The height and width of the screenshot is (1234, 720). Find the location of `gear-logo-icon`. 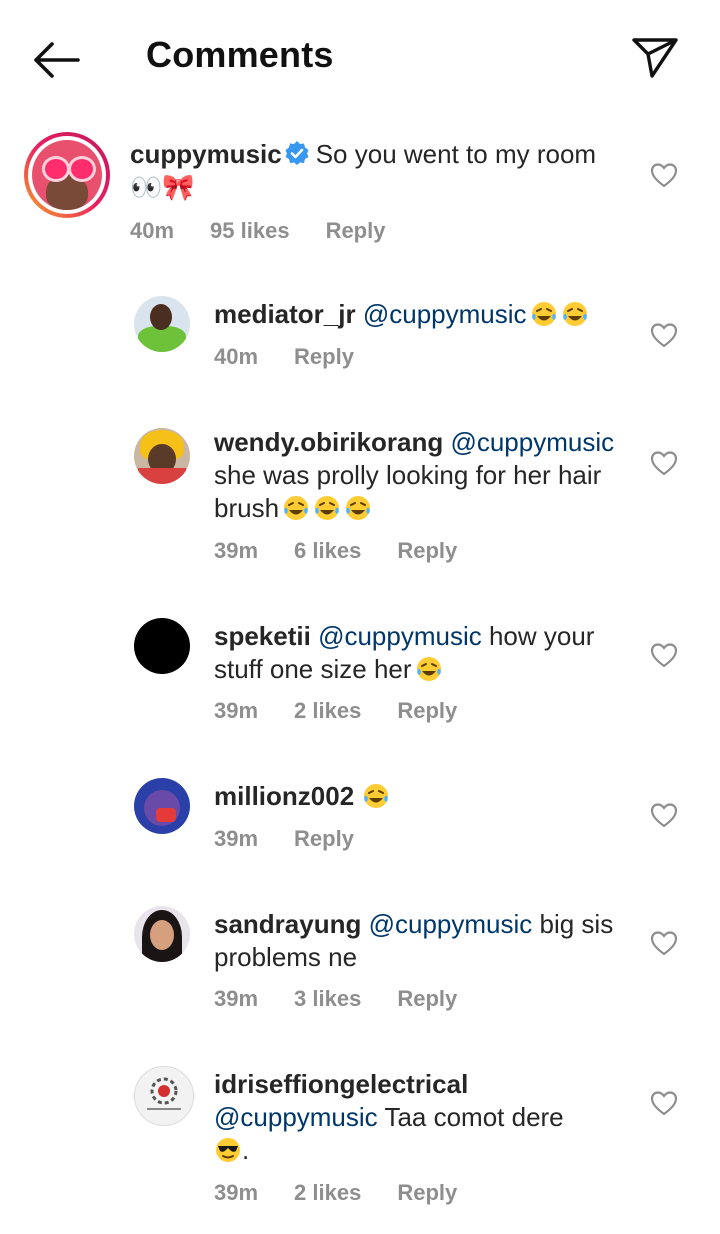

gear-logo-icon is located at coordinates (164, 1093).